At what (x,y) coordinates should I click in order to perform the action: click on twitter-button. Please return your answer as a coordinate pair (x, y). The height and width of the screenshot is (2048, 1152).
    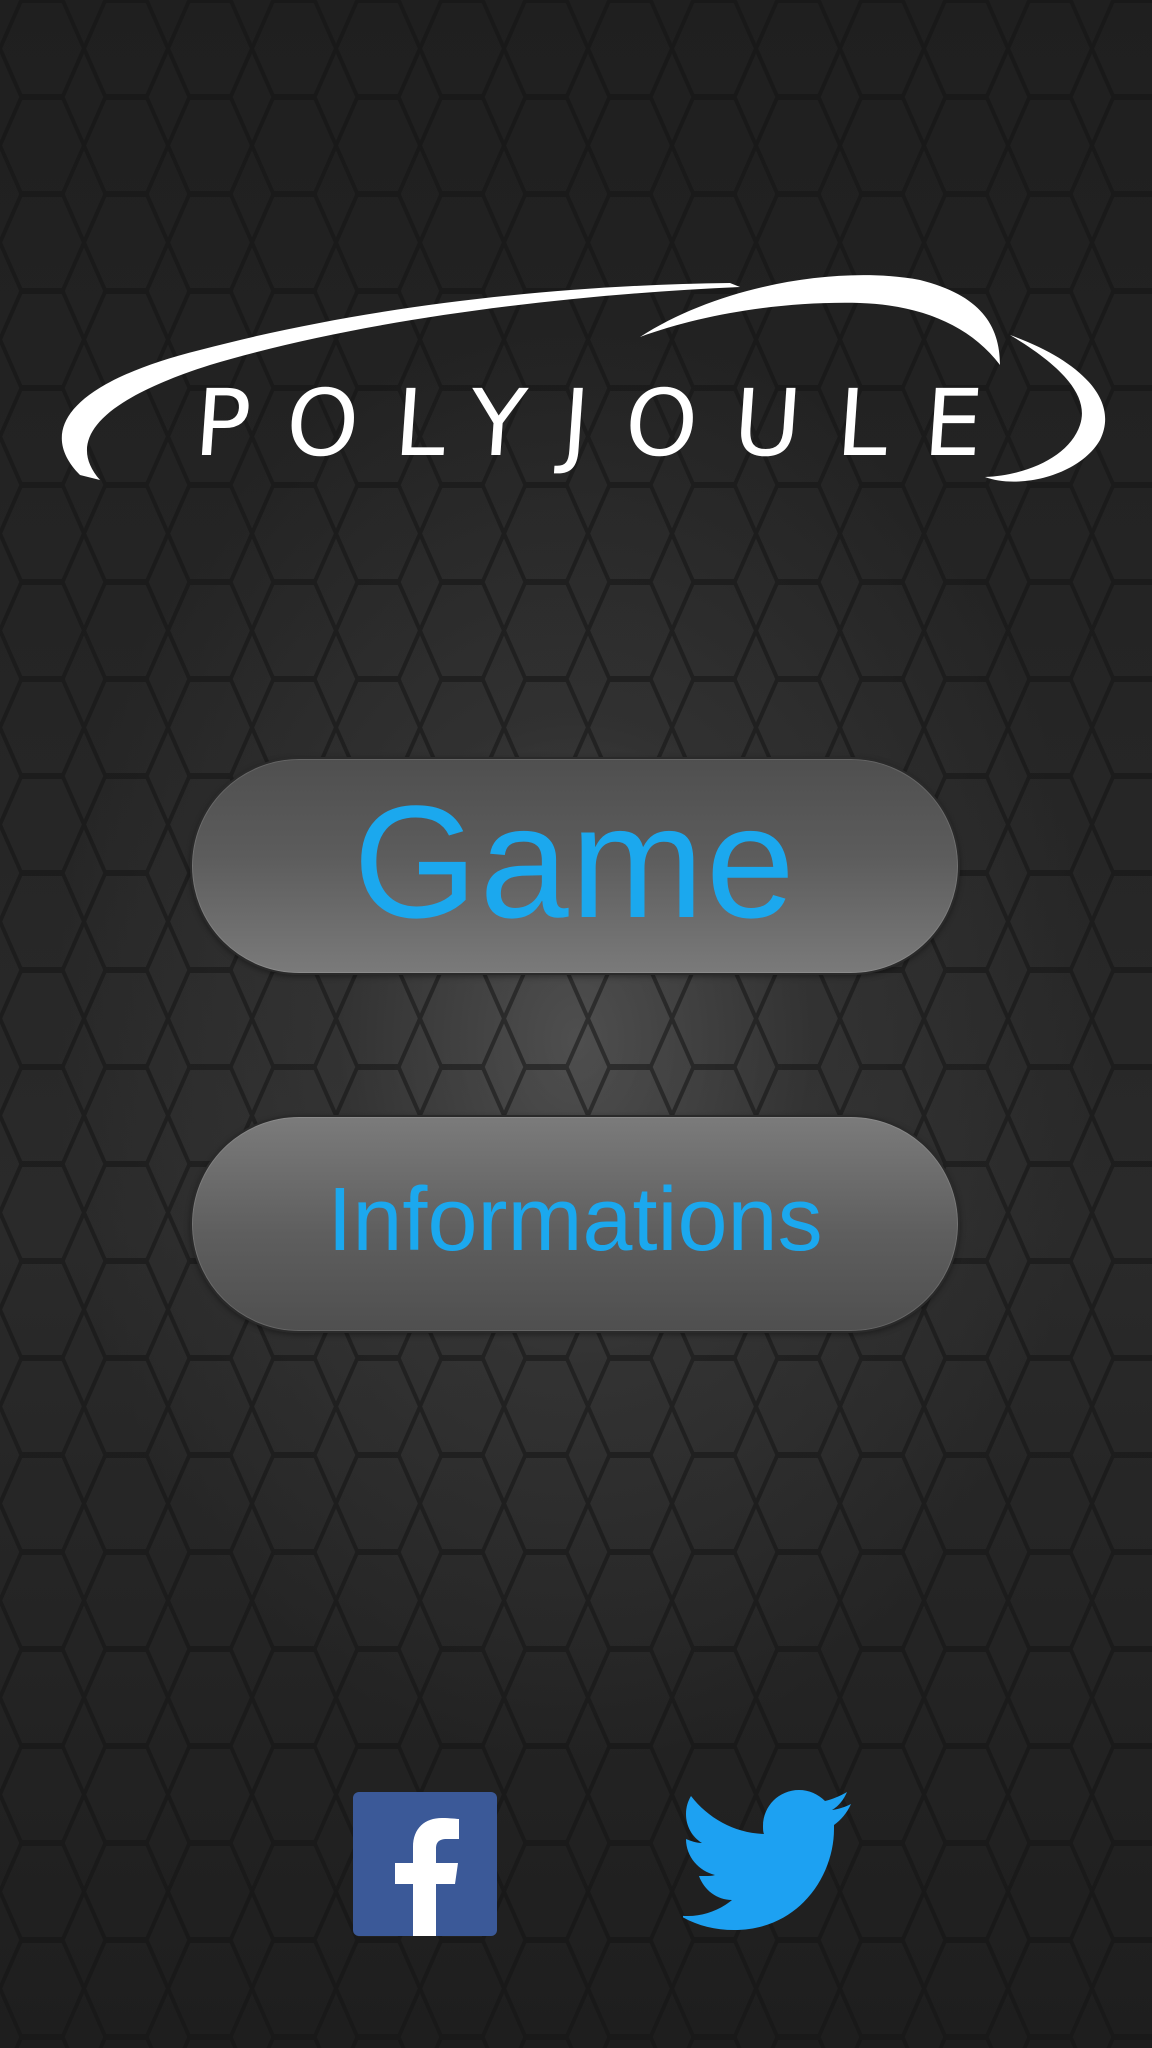
    Looking at the image, I should click on (765, 1860).